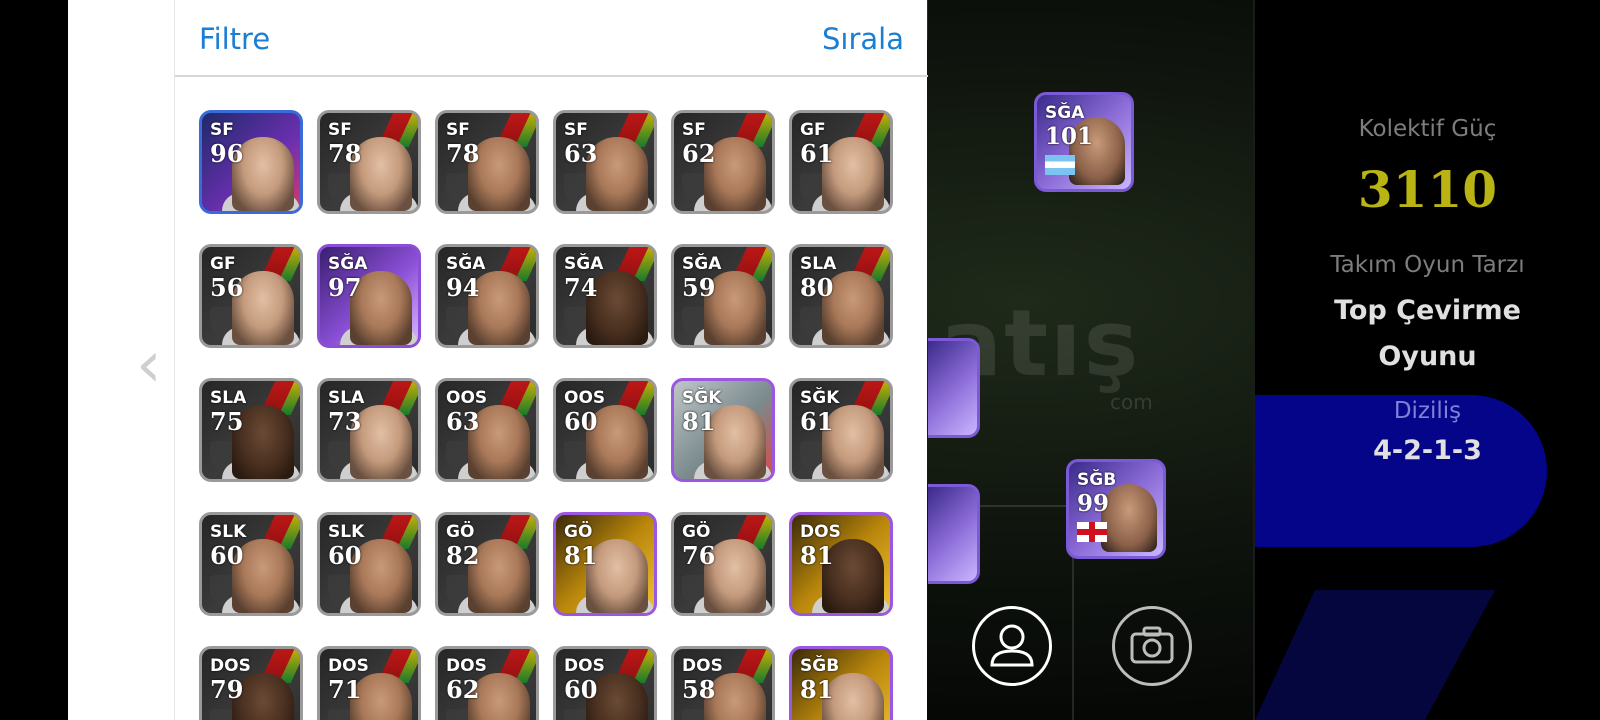 The image size is (1600, 720). What do you see at coordinates (723, 683) in the screenshot?
I see `player-card: DOS 58` at bounding box center [723, 683].